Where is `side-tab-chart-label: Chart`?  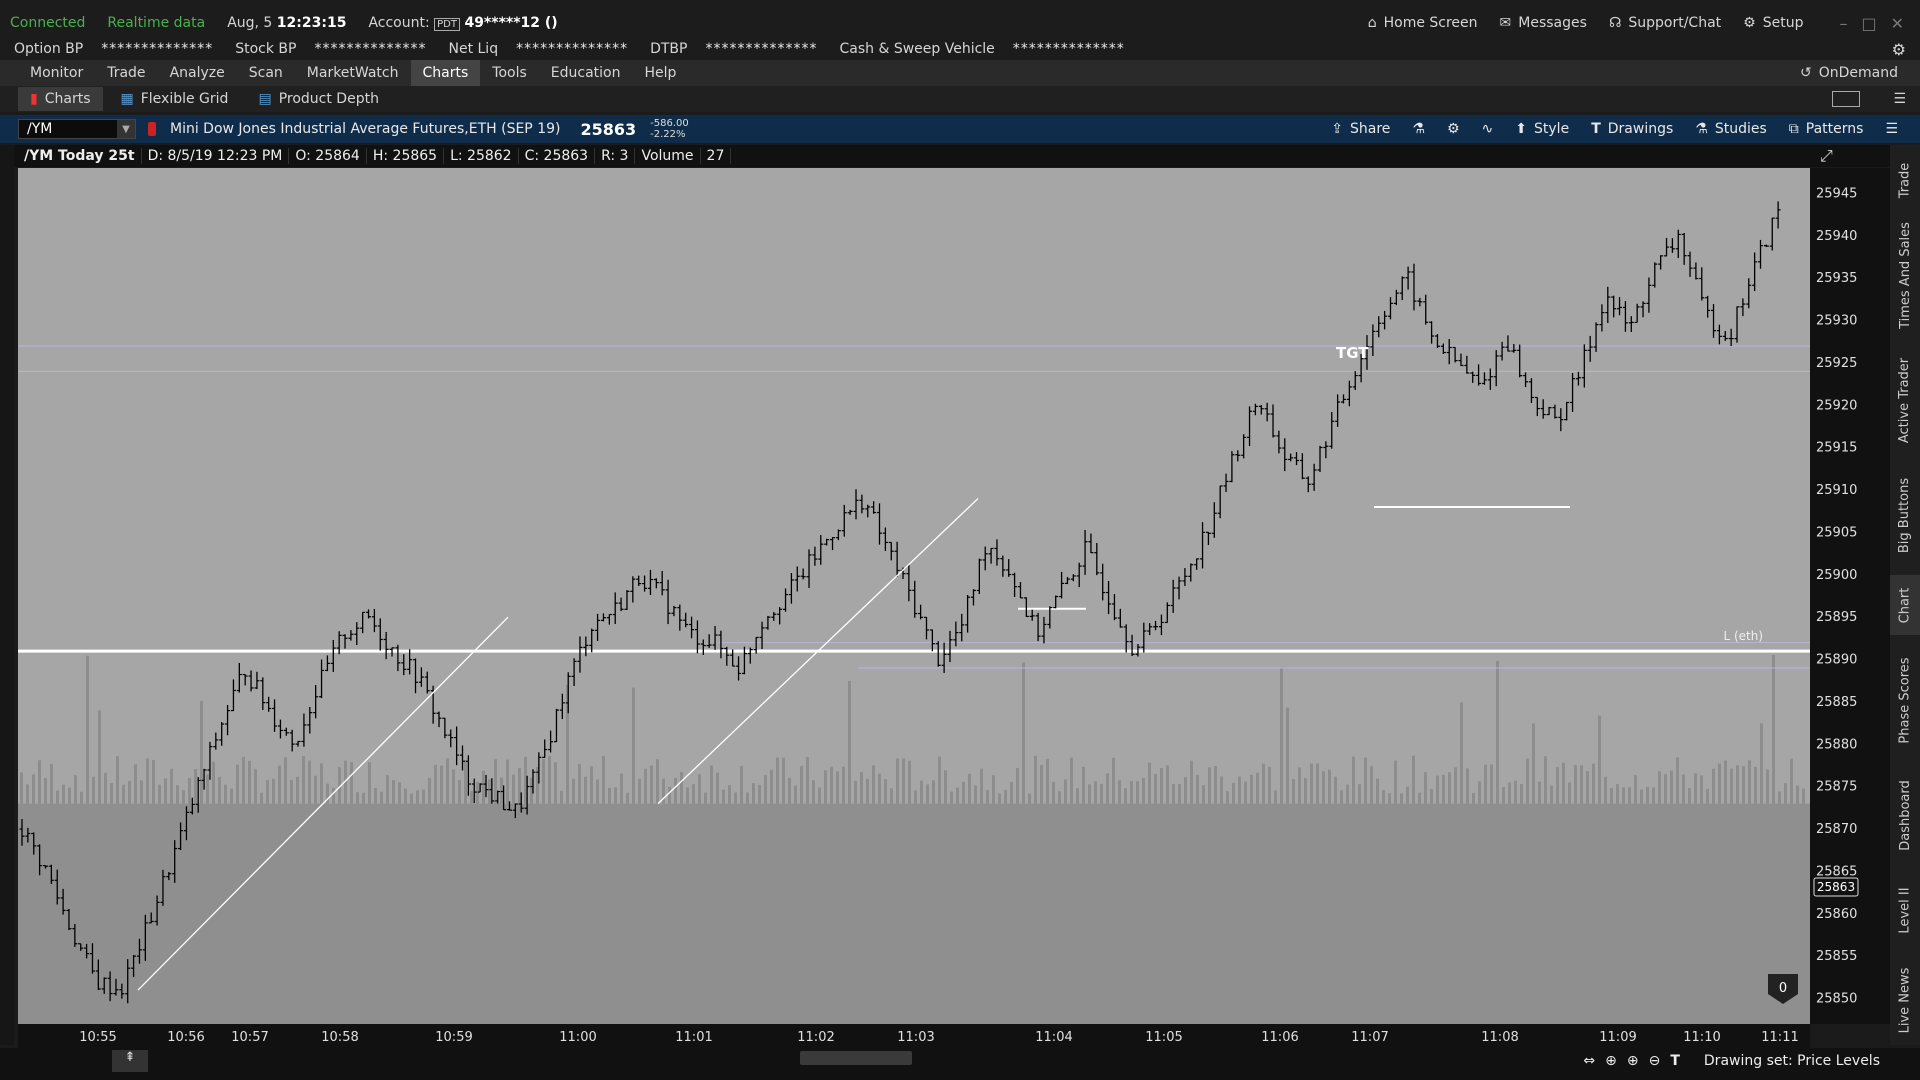
side-tab-chart-label: Chart is located at coordinates (1905, 605).